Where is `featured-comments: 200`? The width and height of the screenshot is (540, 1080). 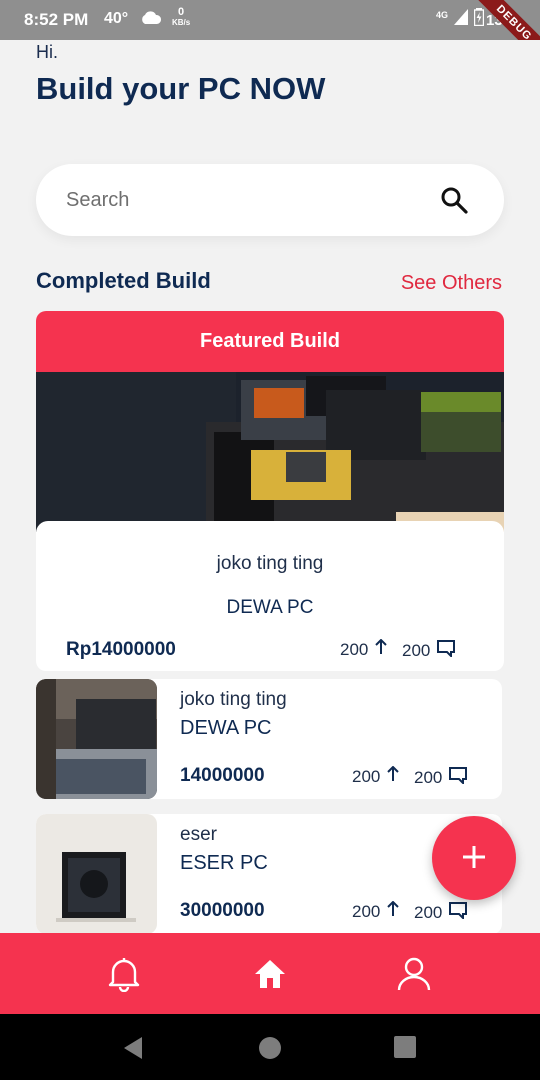 featured-comments: 200 is located at coordinates (429, 650).